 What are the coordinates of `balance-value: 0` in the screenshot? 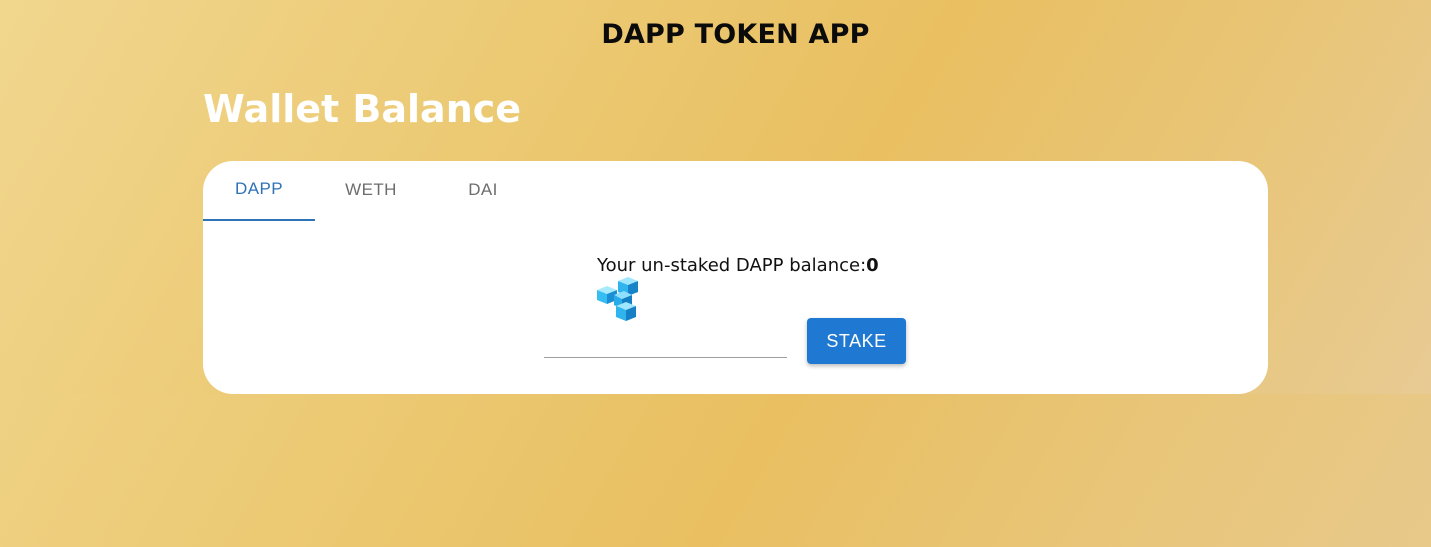 It's located at (872, 265).